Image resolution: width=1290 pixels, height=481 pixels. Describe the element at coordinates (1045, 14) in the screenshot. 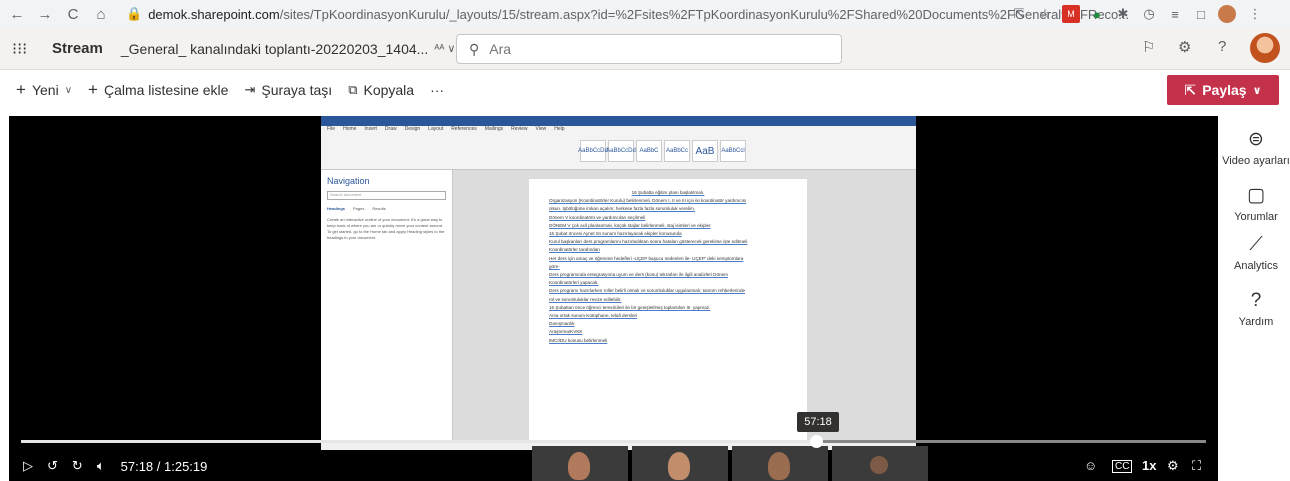

I see `bookmark-star-icon: ☆` at that location.